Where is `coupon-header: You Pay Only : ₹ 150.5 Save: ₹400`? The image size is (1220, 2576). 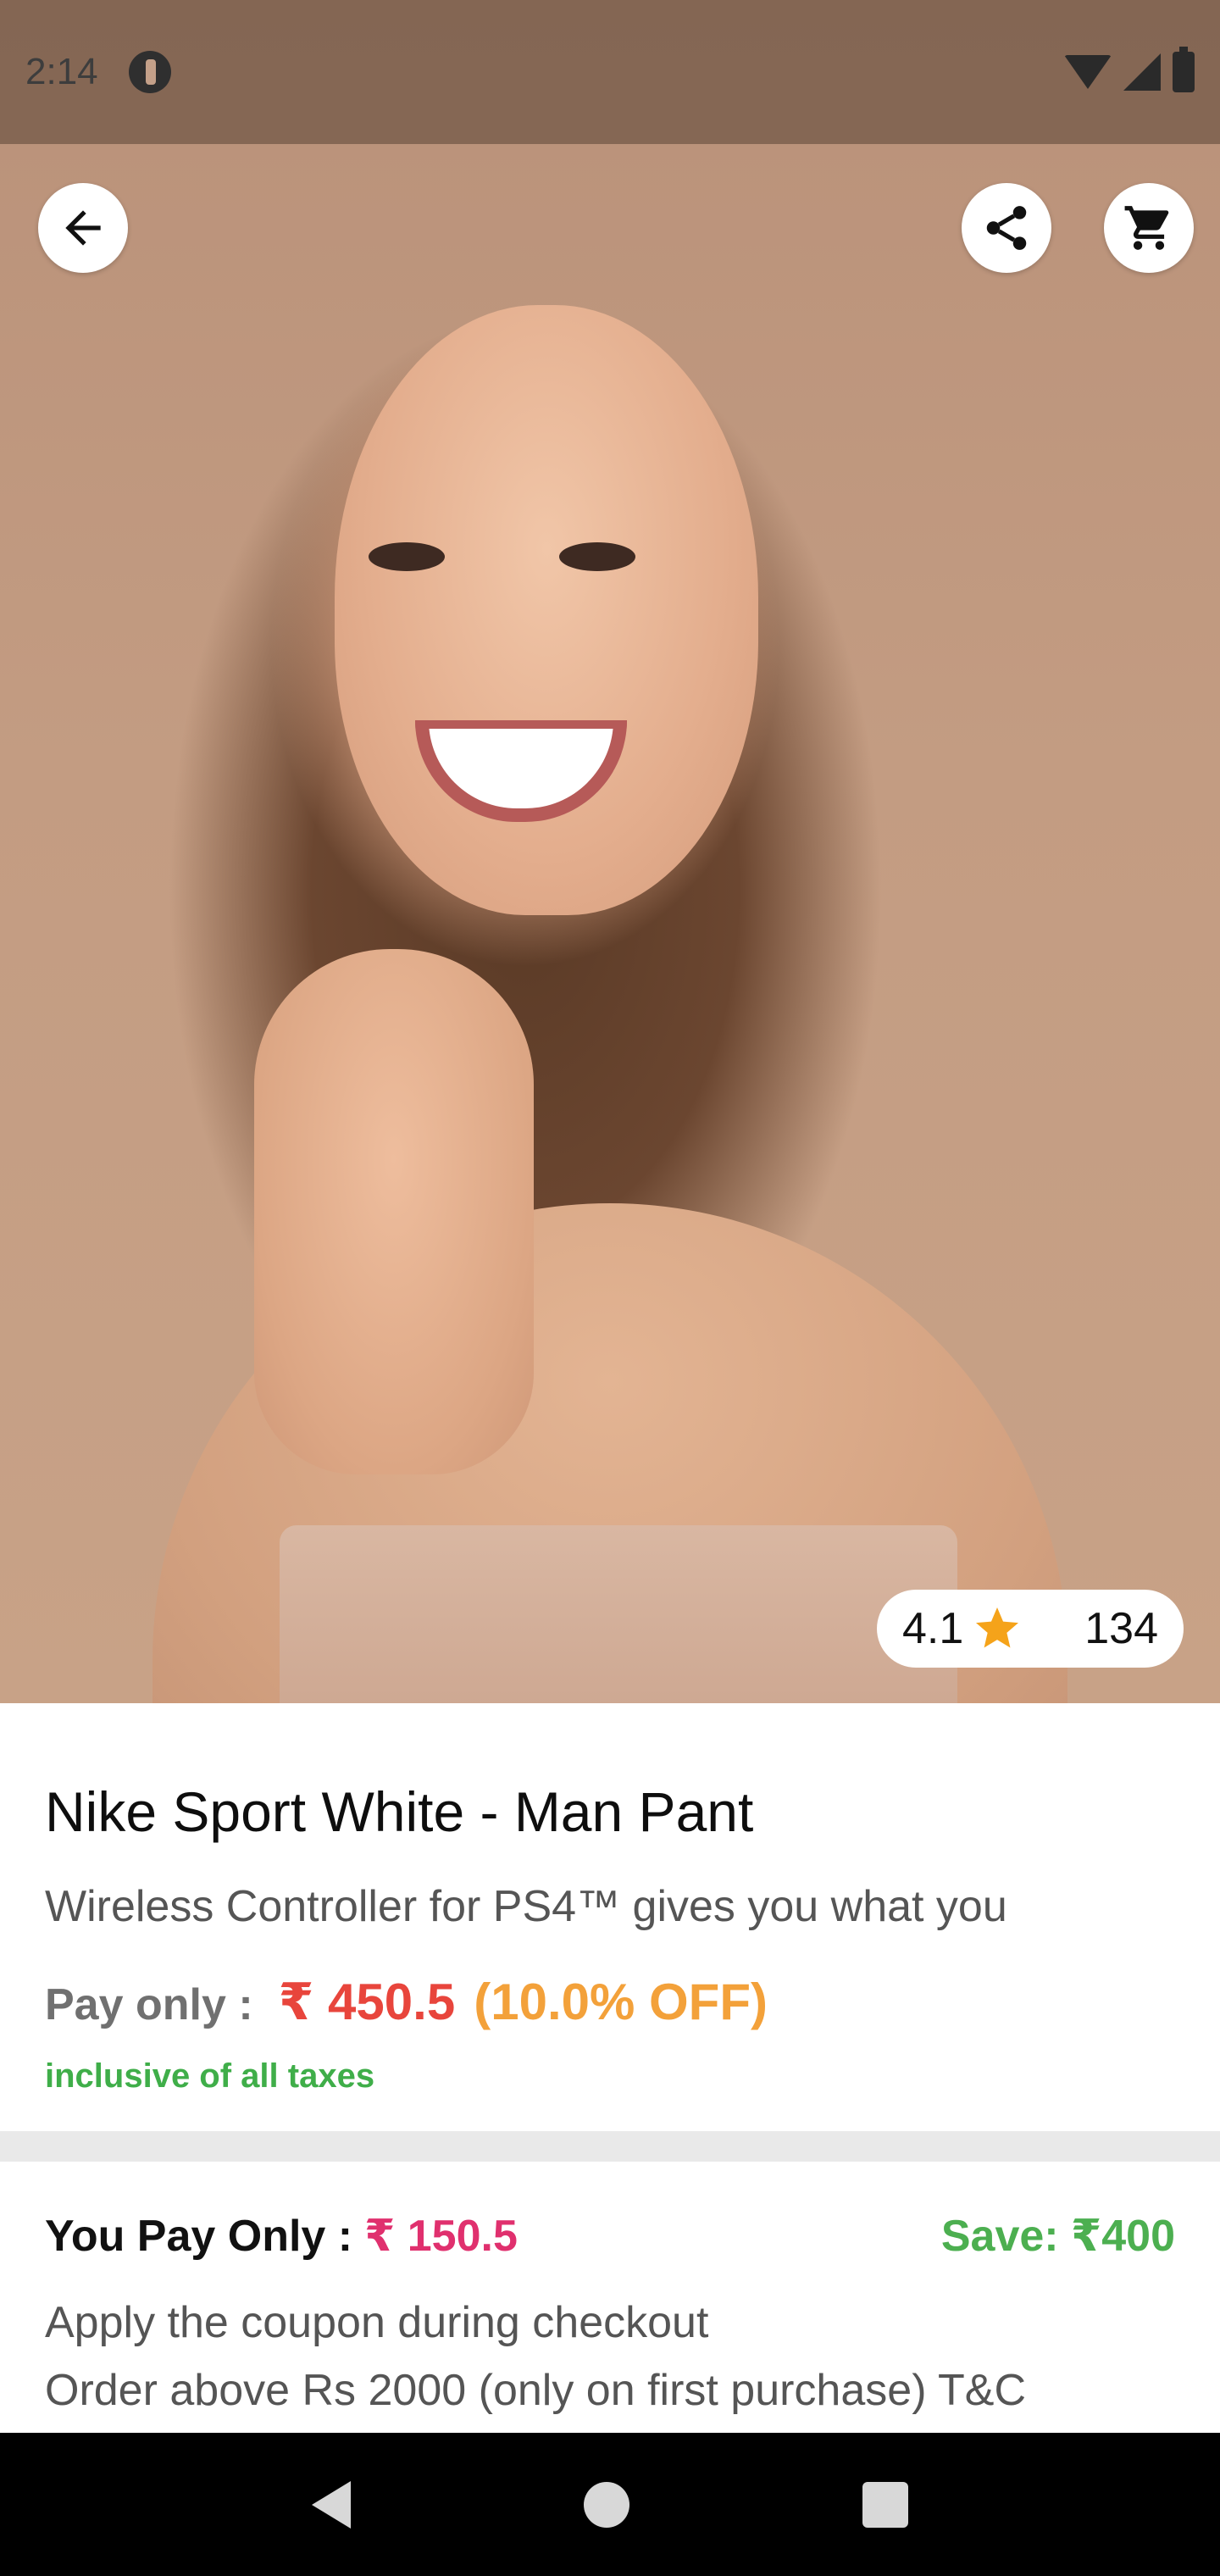
coupon-header: You Pay Only : ₹ 150.5 Save: ₹400 is located at coordinates (610, 2236).